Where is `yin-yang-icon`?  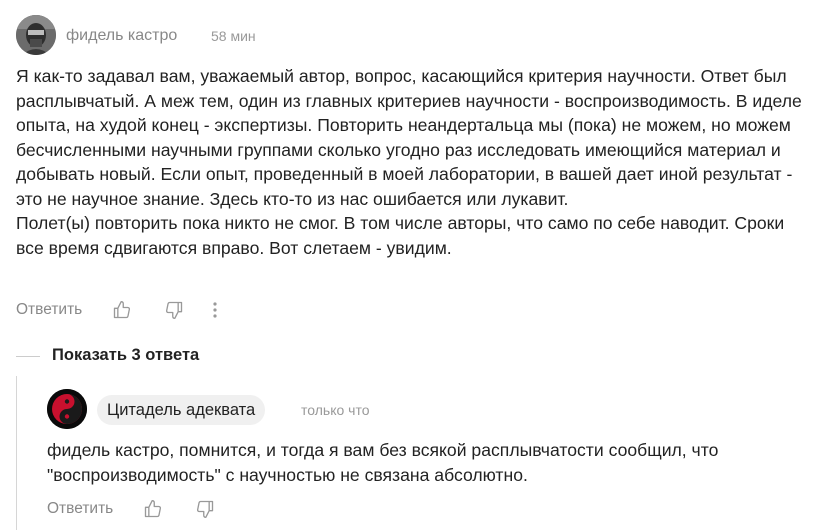 yin-yang-icon is located at coordinates (67, 409).